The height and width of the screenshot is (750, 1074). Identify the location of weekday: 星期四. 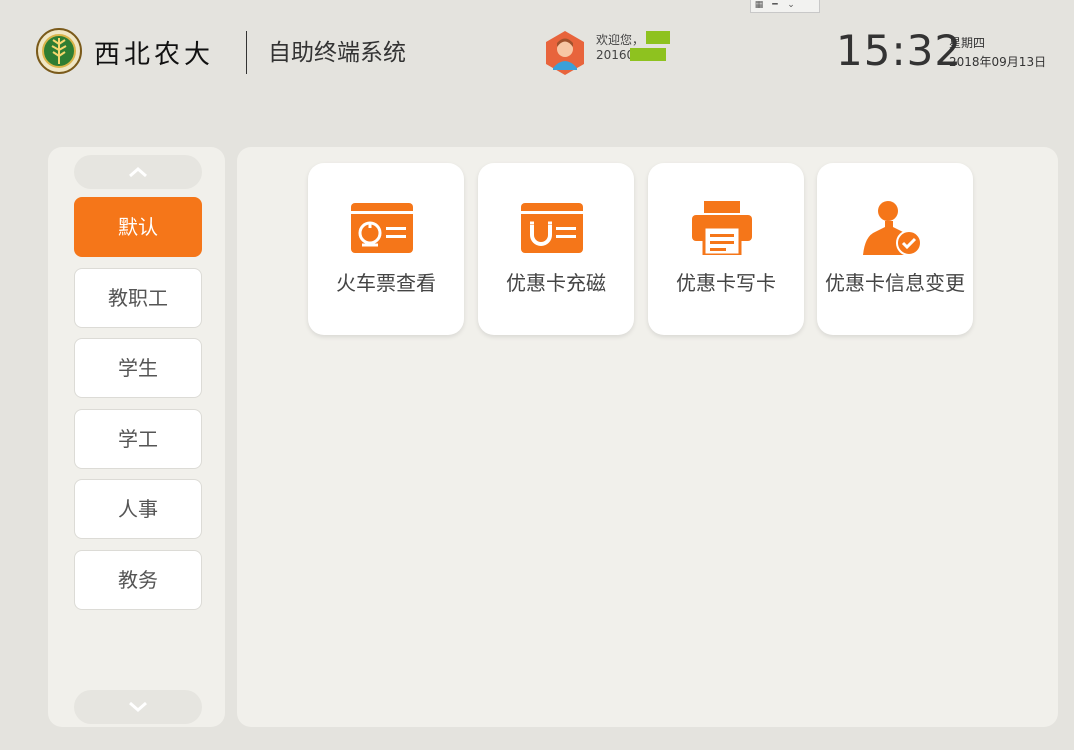
(967, 43).